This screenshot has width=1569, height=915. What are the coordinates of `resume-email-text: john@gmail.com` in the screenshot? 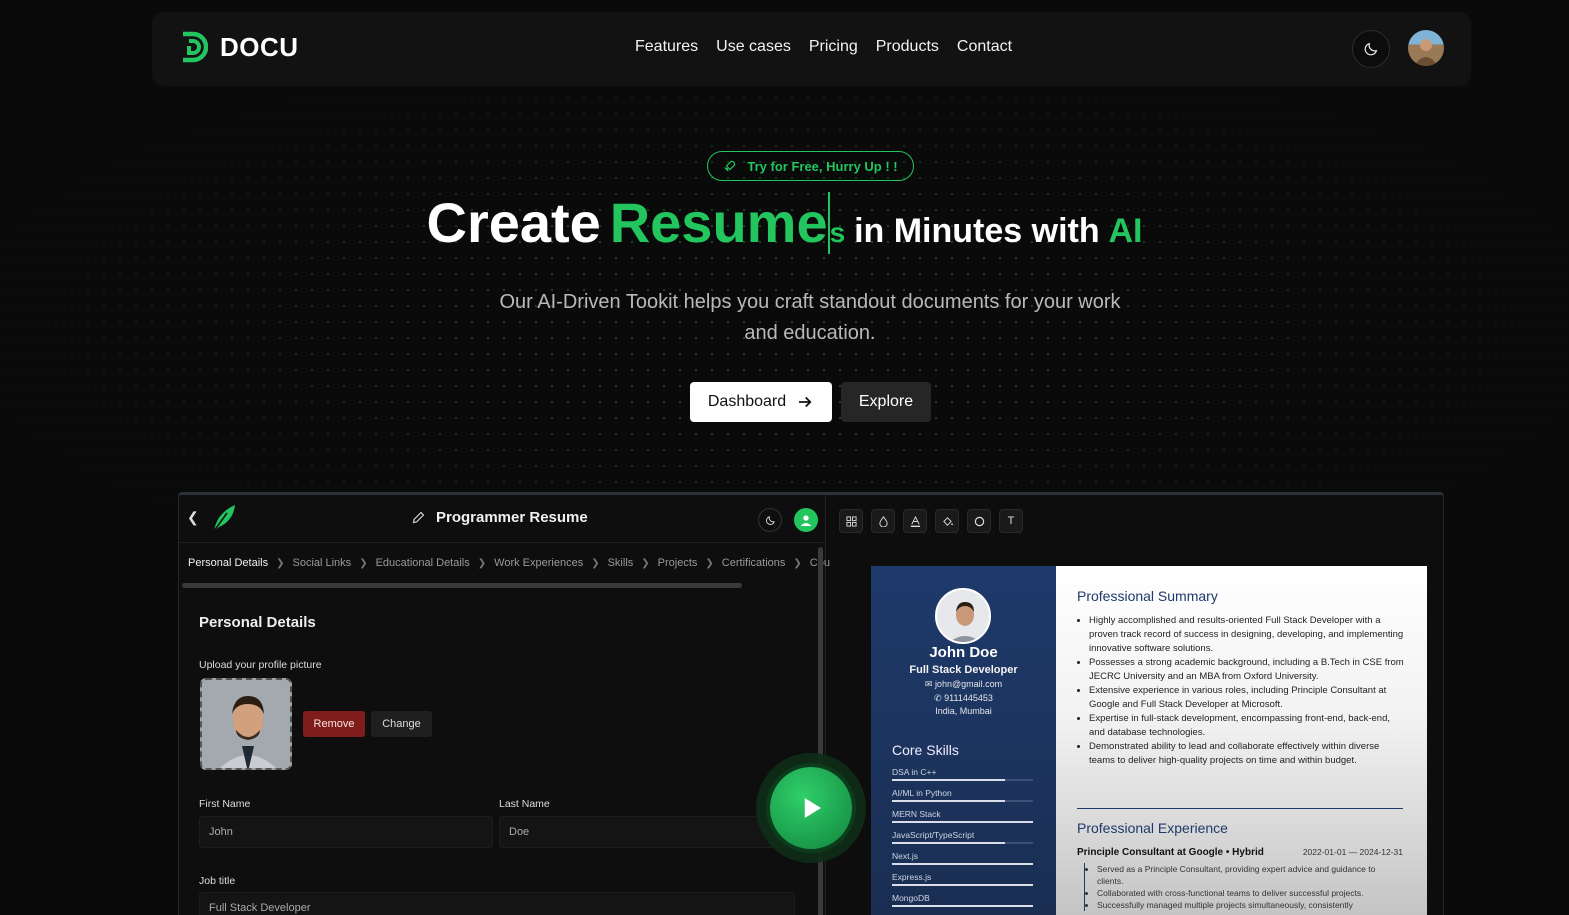 It's located at (968, 684).